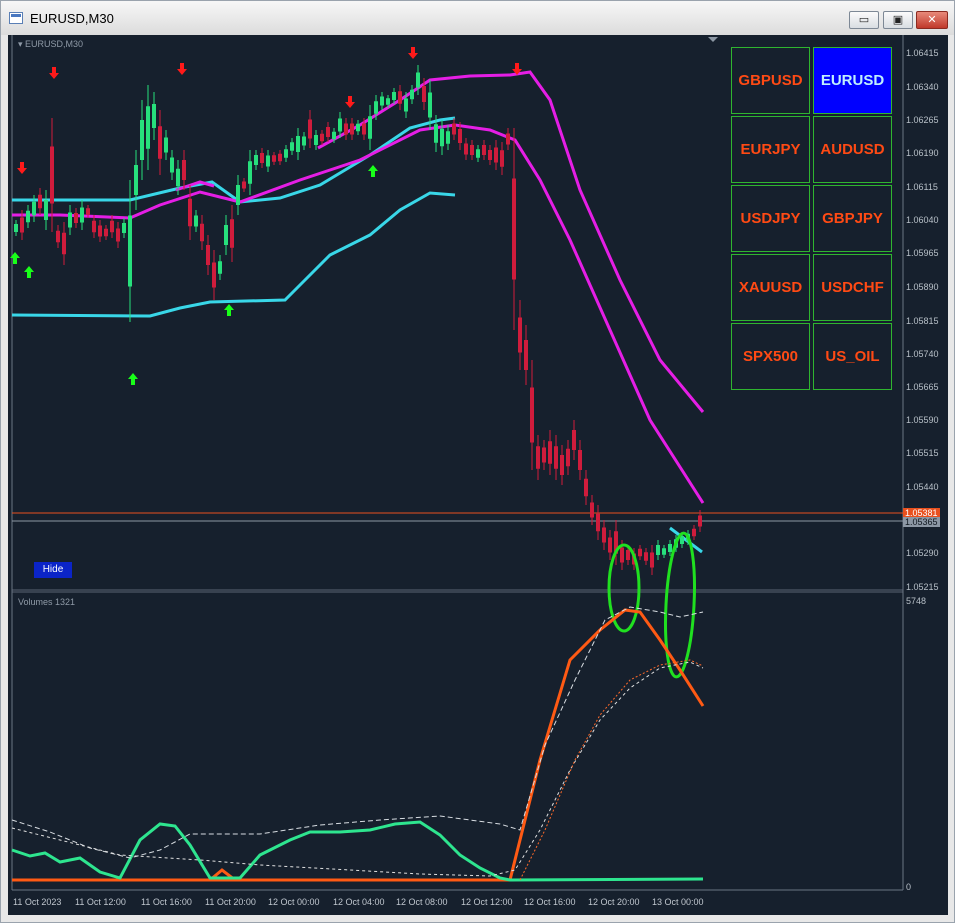  Describe the element at coordinates (713, 39) in the screenshot. I see `chart-shift-marker` at that location.